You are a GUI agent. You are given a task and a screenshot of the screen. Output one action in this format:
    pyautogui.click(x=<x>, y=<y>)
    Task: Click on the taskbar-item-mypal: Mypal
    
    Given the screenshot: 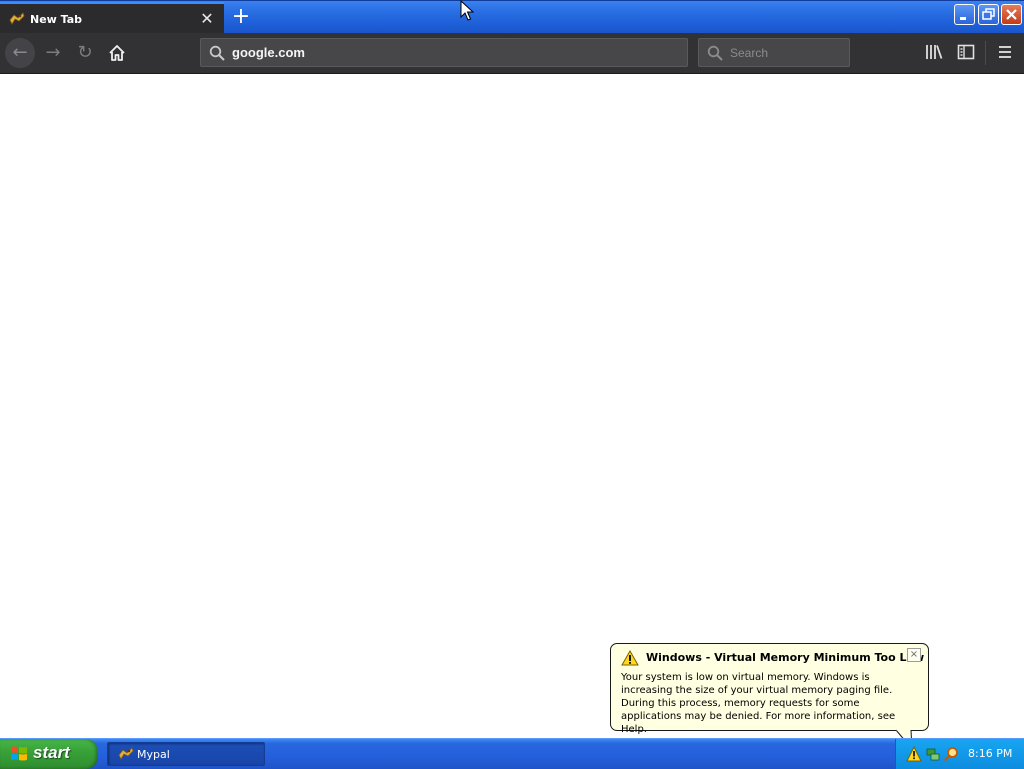 What is the action you would take?
    pyautogui.click(x=186, y=754)
    